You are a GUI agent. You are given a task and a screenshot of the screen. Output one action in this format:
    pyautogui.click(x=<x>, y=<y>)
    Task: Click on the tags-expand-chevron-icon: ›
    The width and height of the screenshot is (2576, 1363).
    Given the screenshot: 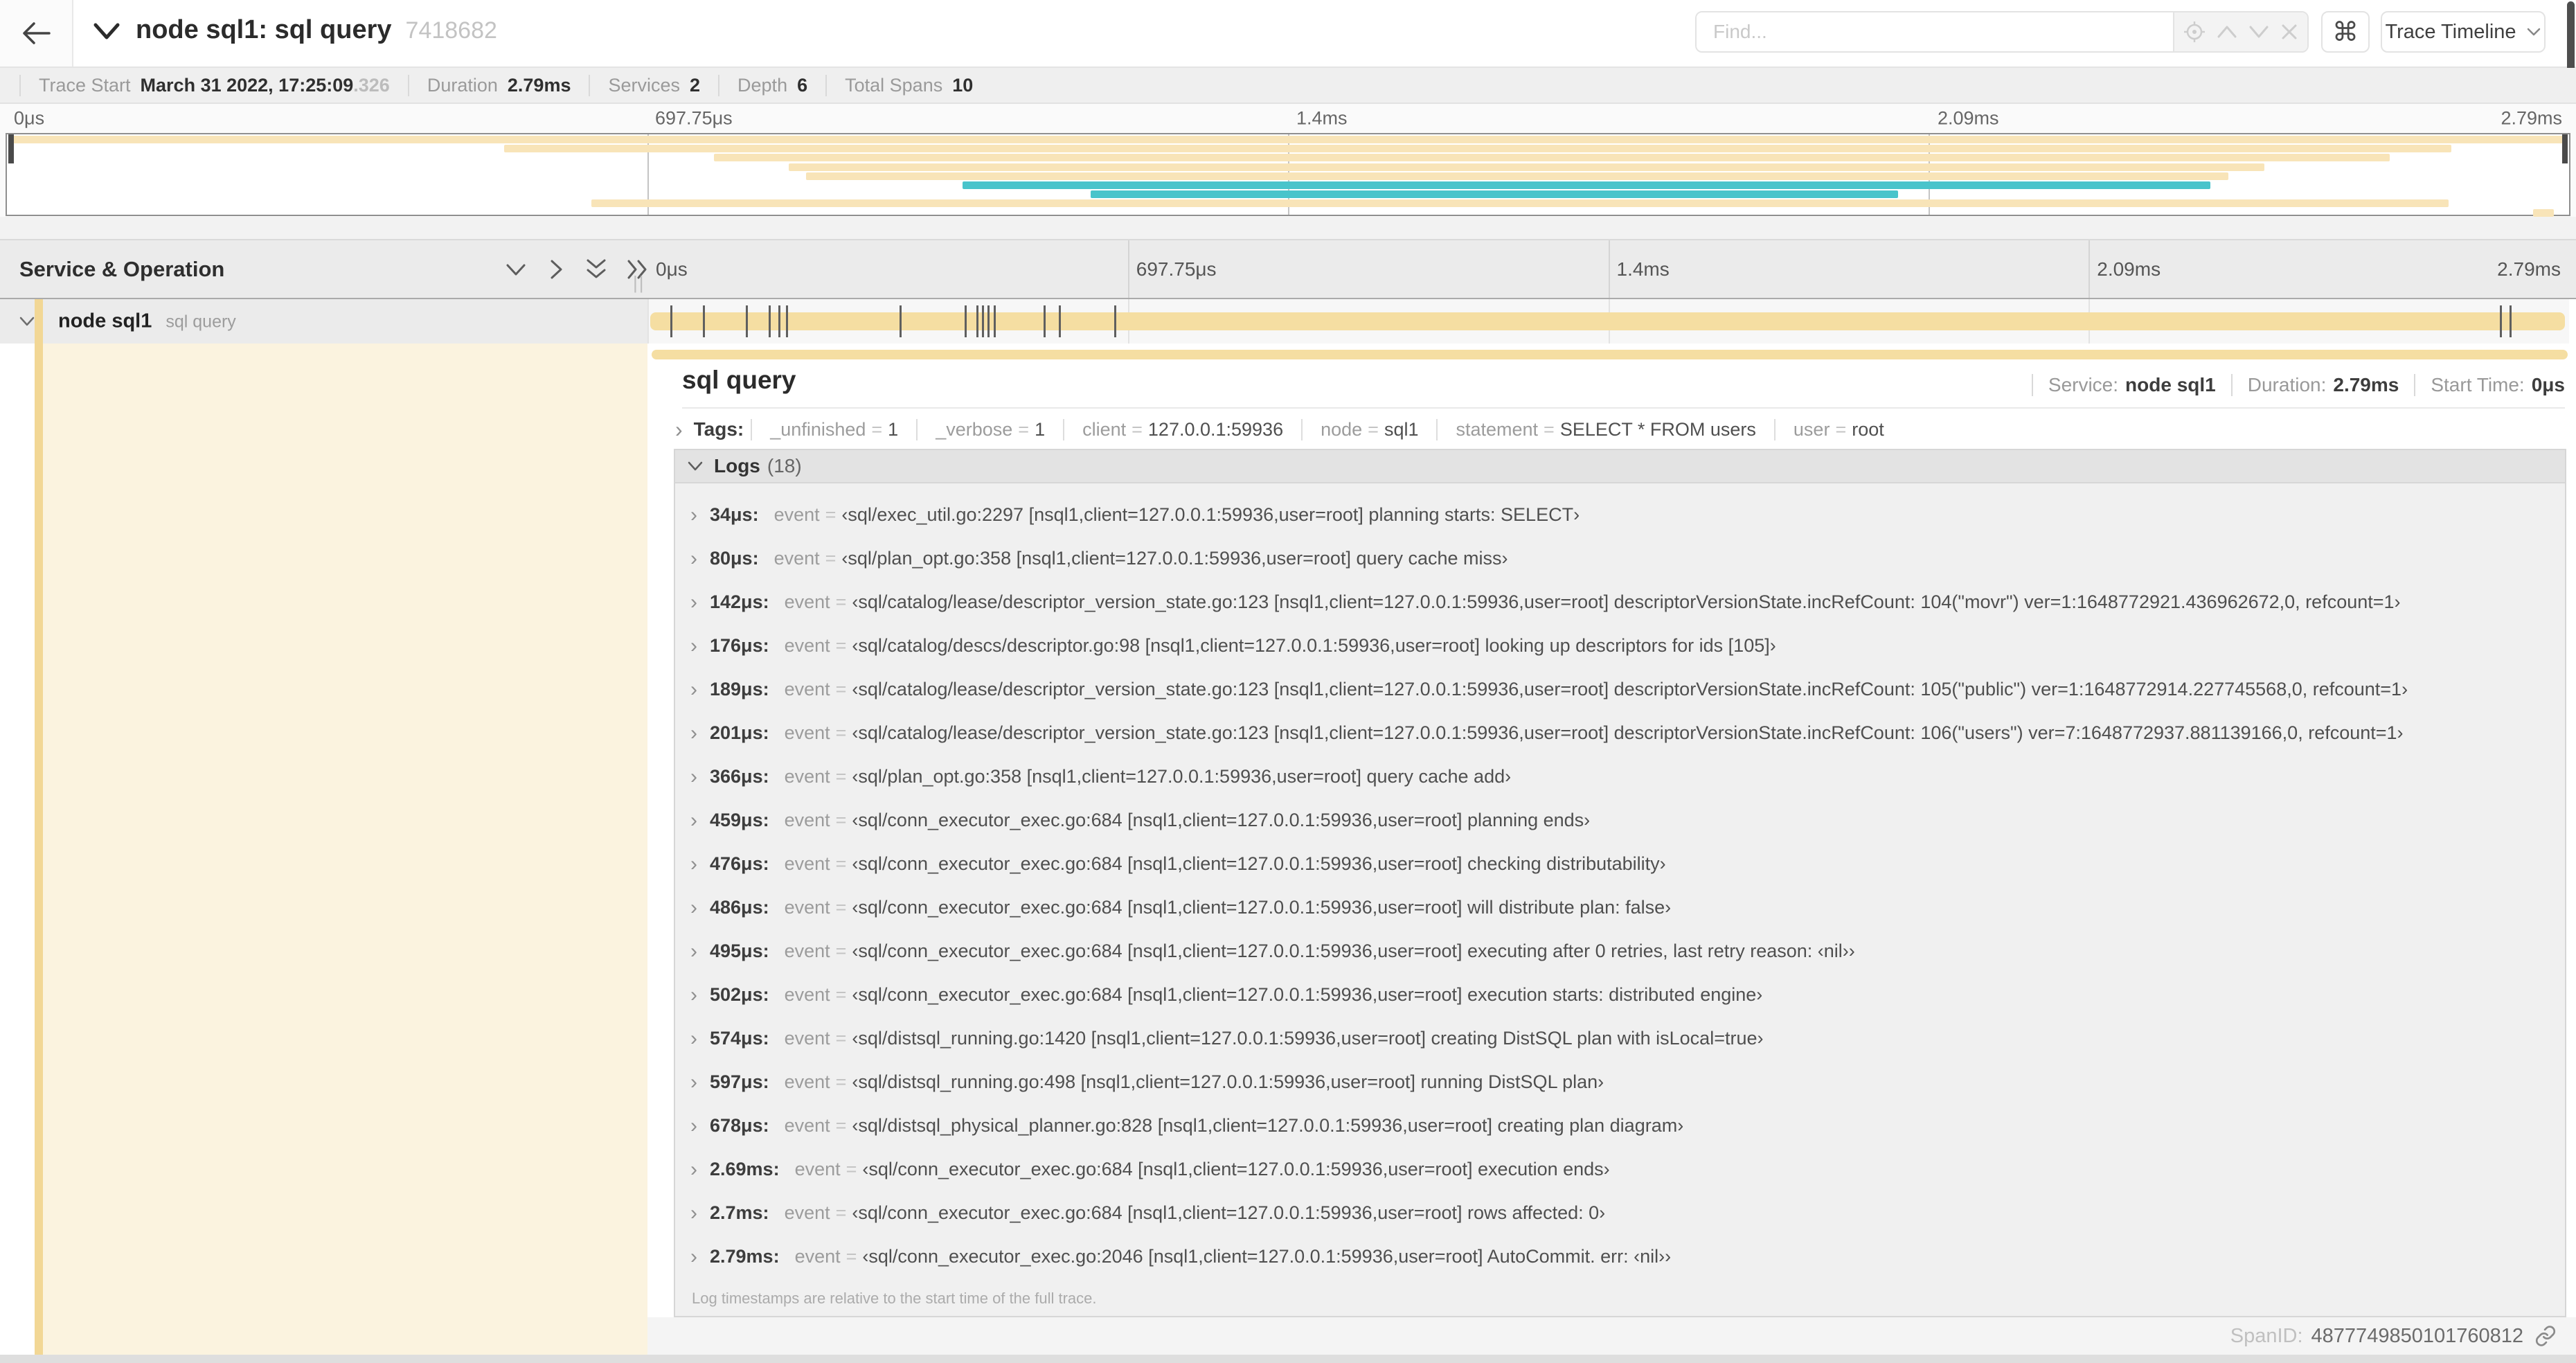 What is the action you would take?
    pyautogui.click(x=679, y=429)
    